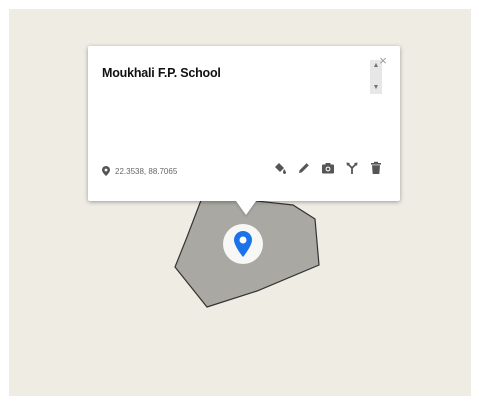 This screenshot has width=479, height=405. Describe the element at coordinates (146, 171) in the screenshot. I see `coordinates-text: 22.3538, 88.7065` at that location.